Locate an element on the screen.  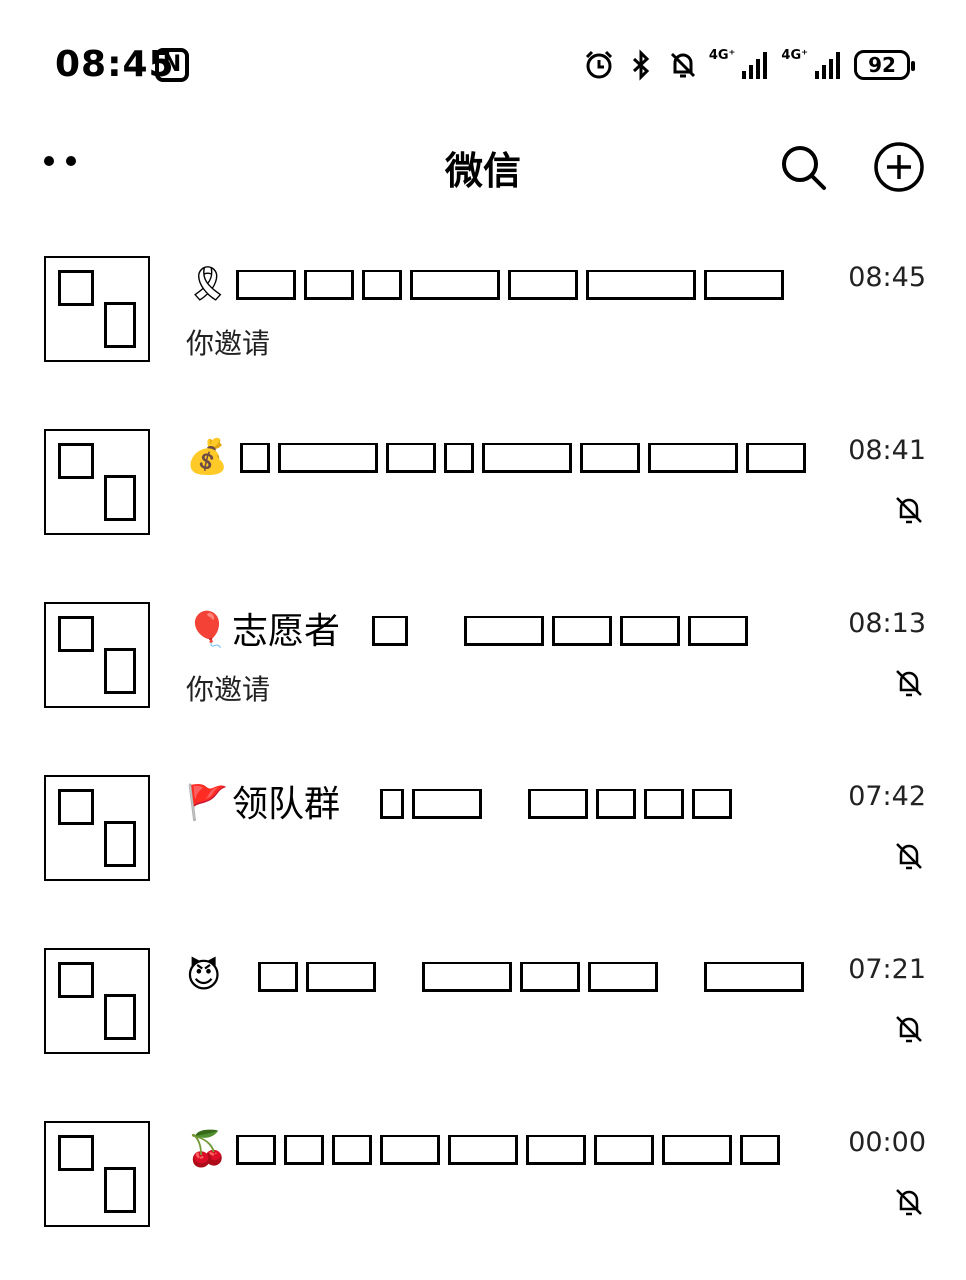
chat-time: 08:13 is located at coordinates (887, 623).